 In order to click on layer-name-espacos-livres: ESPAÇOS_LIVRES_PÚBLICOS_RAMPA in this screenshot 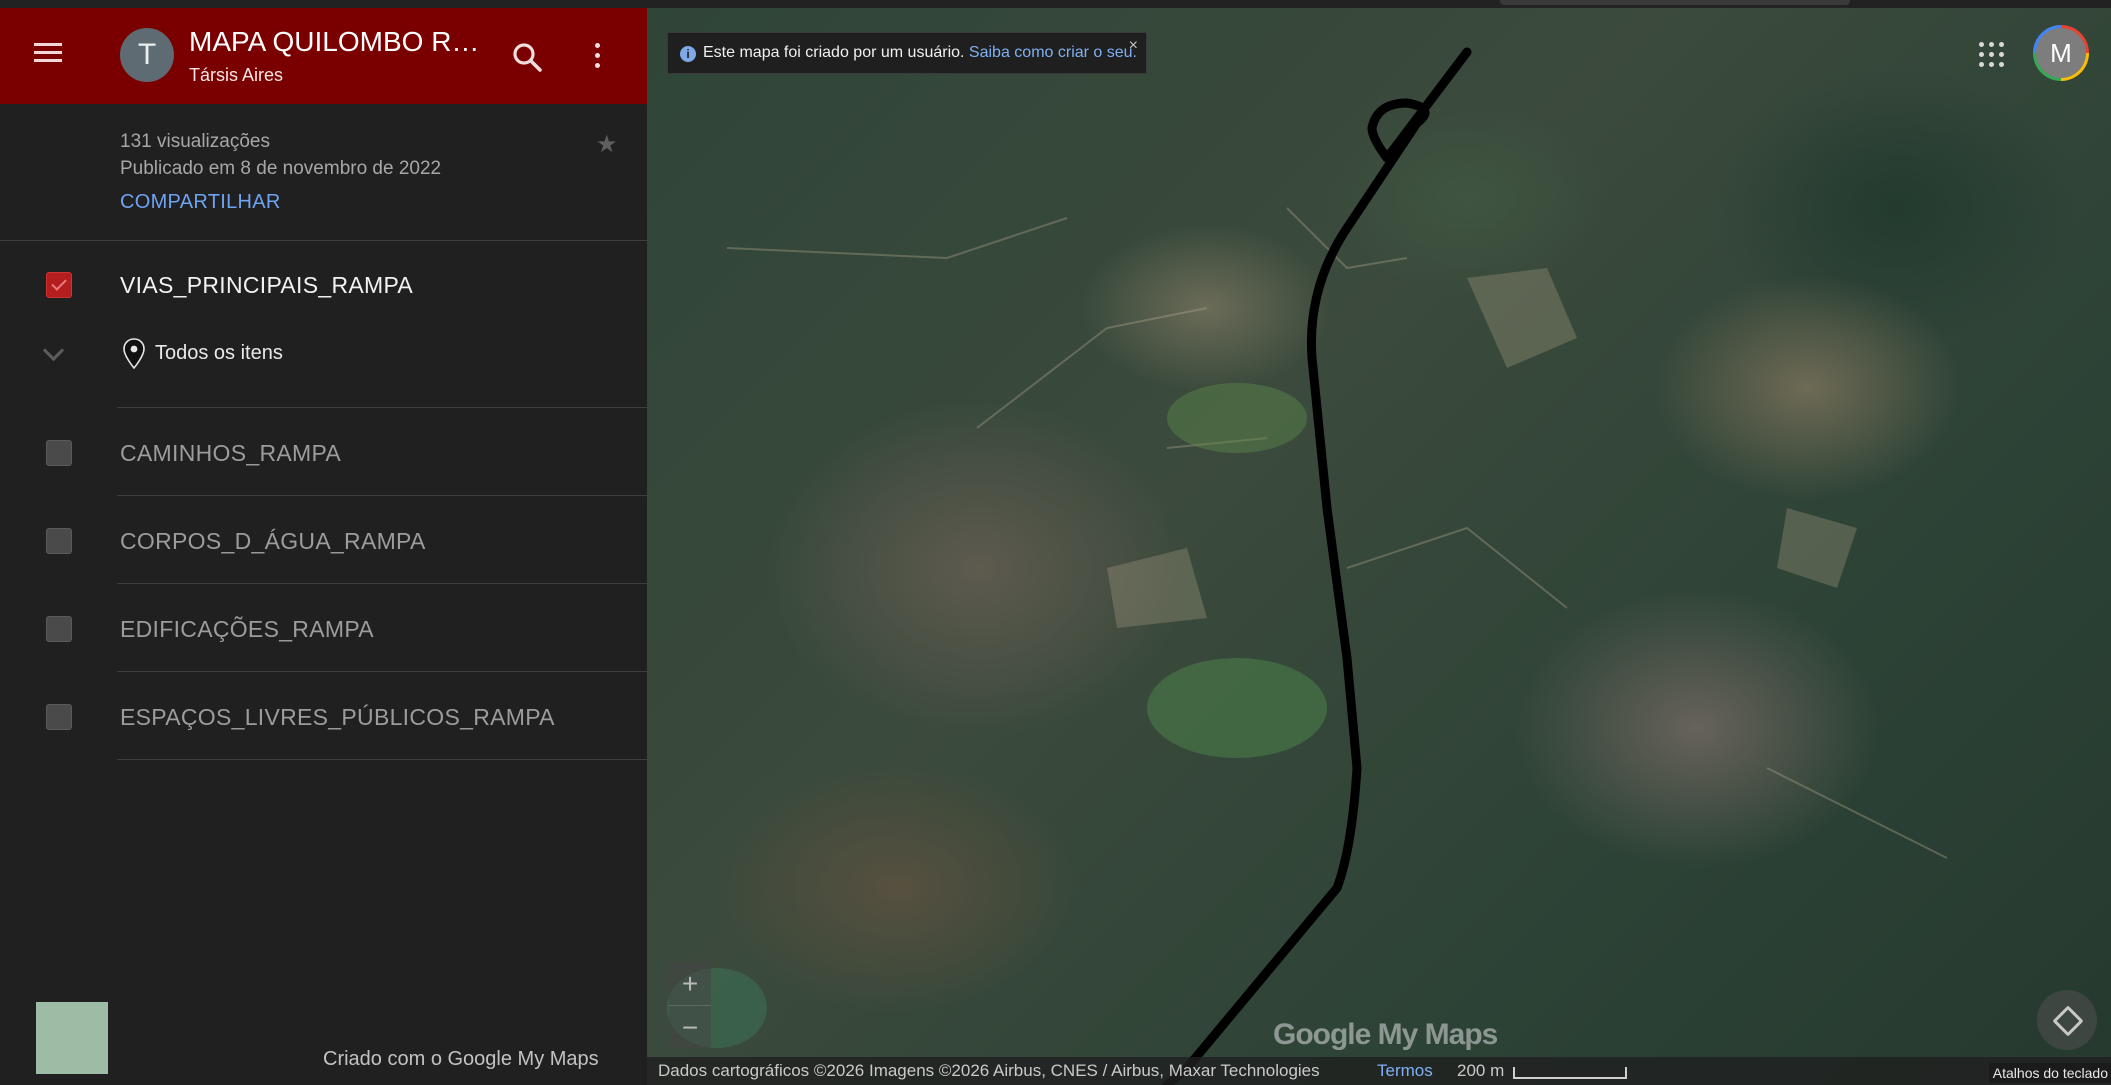, I will do `click(337, 717)`.